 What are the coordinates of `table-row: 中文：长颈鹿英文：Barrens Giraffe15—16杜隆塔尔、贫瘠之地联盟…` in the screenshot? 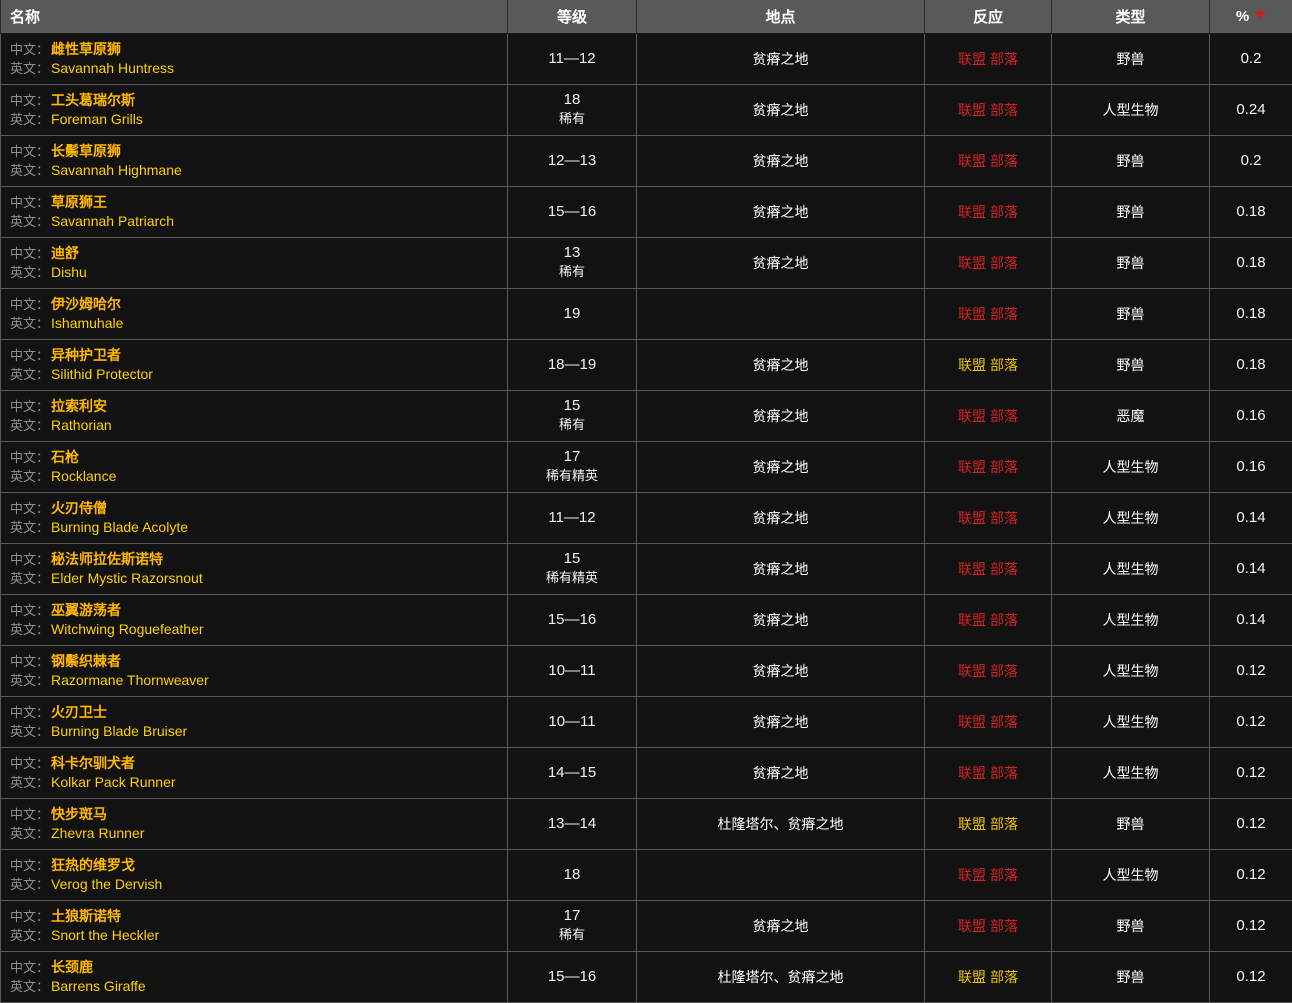 It's located at (646, 976).